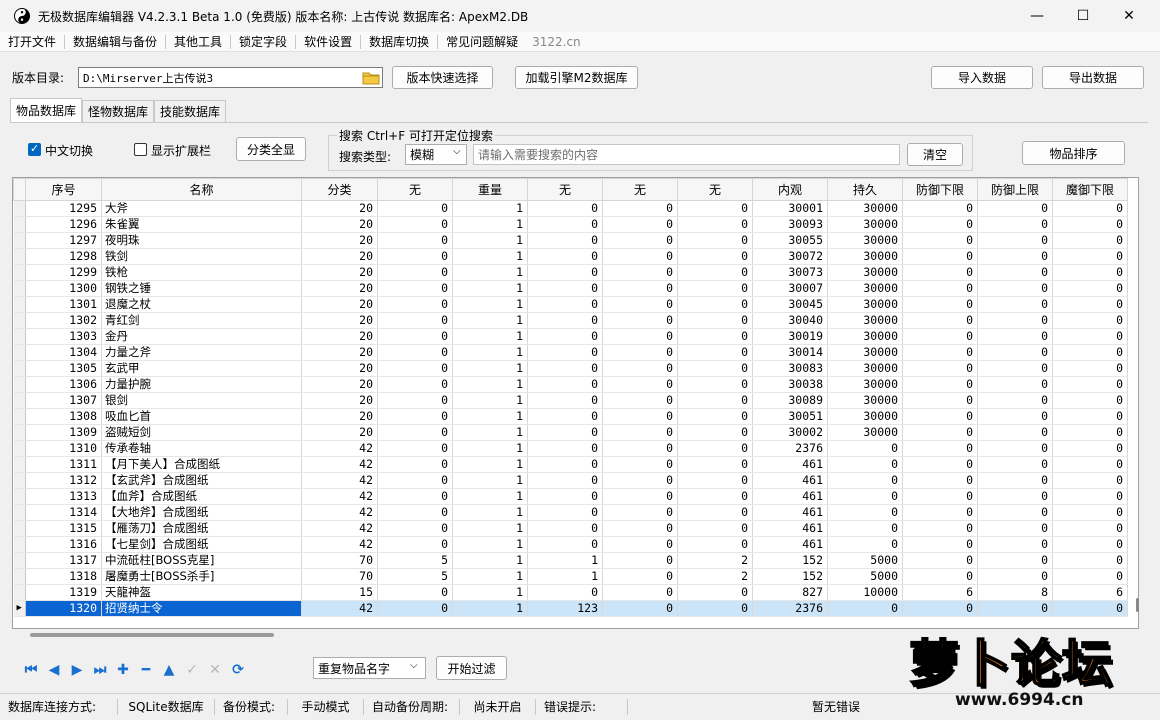 This screenshot has height=720, width=1160. I want to click on table-cell: 152, so click(790, 560).